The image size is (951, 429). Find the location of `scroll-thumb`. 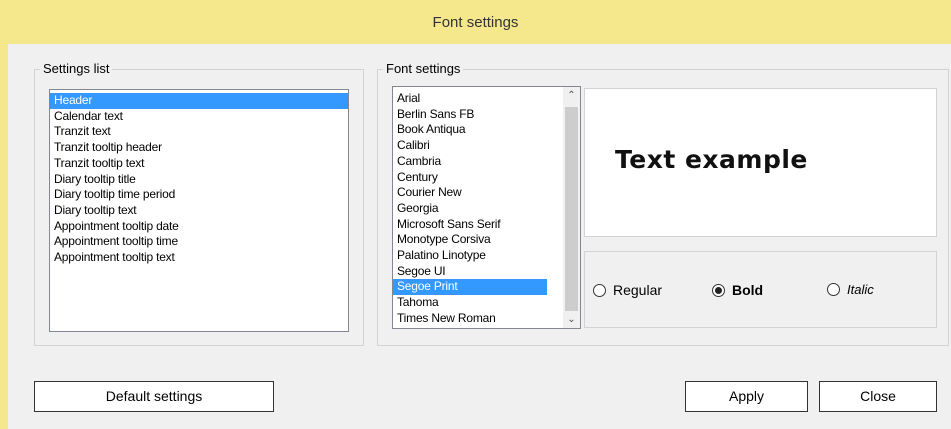

scroll-thumb is located at coordinates (571, 209).